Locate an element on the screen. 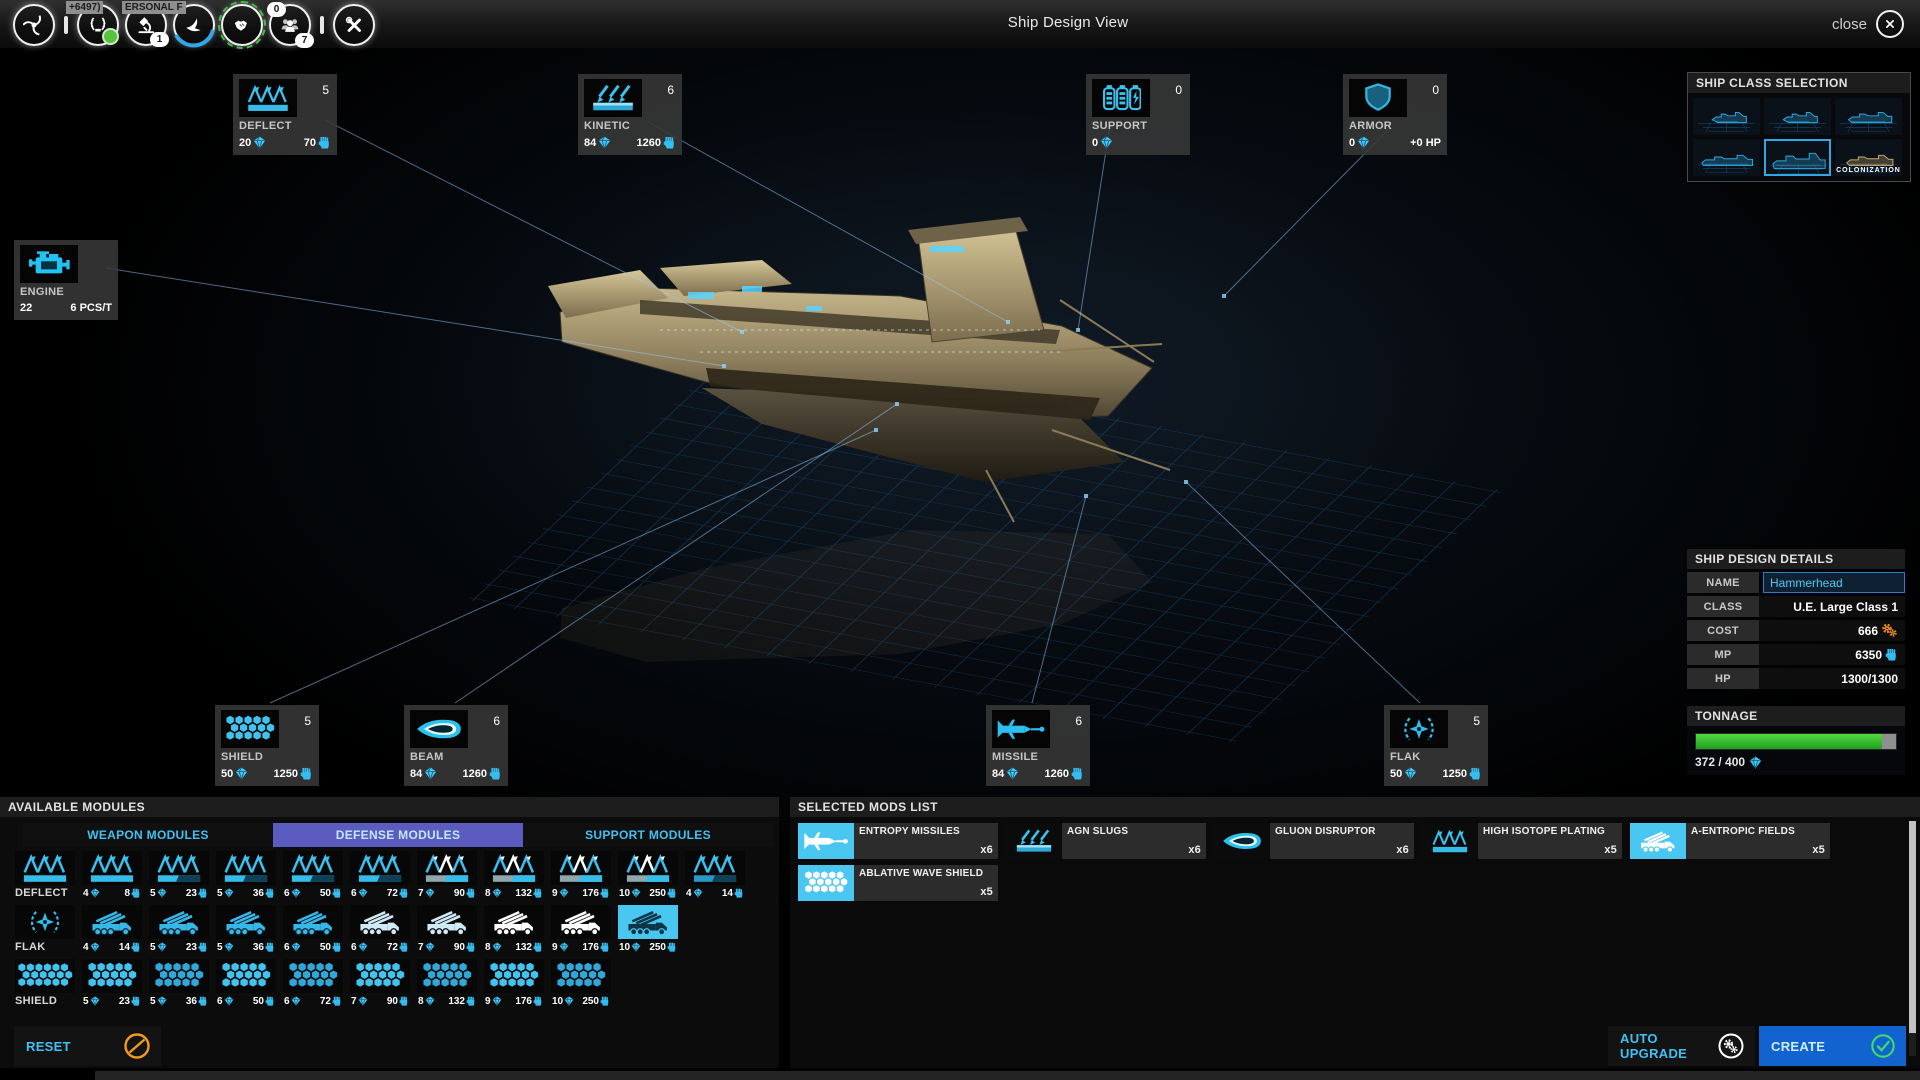 This screenshot has width=1920, height=1080. module-cell-flak-2: 5 23 is located at coordinates (179, 930).